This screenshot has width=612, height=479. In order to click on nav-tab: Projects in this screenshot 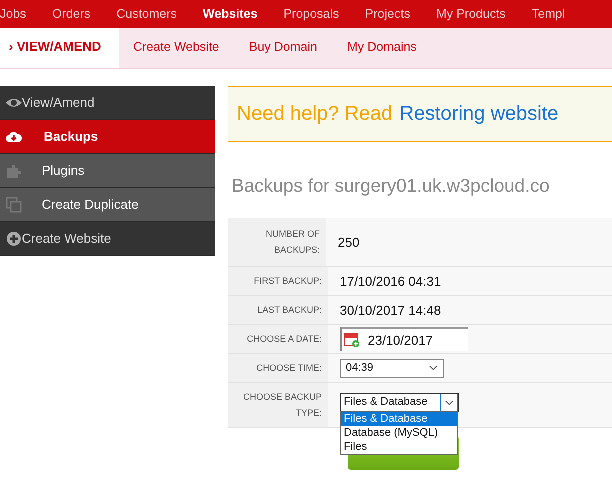, I will do `click(387, 14)`.